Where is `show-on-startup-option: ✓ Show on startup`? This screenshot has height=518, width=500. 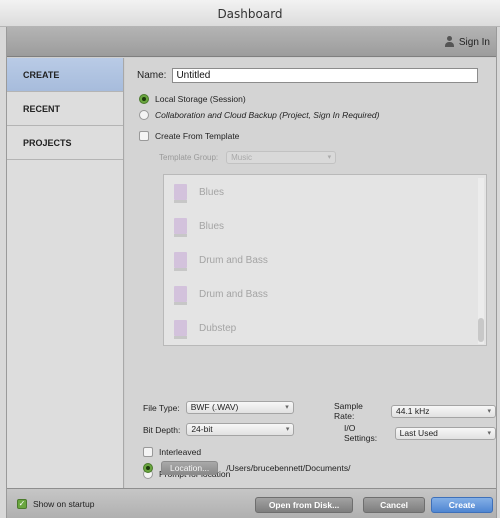 show-on-startup-option: ✓ Show on startup is located at coordinates (55, 504).